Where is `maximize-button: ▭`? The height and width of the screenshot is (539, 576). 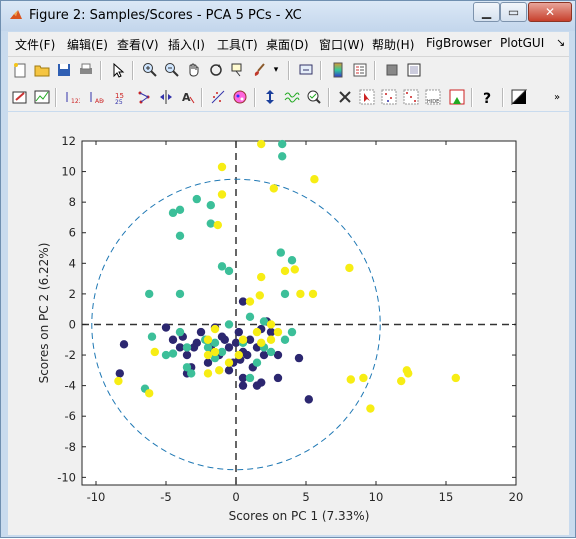
maximize-button: ▭ is located at coordinates (513, 12).